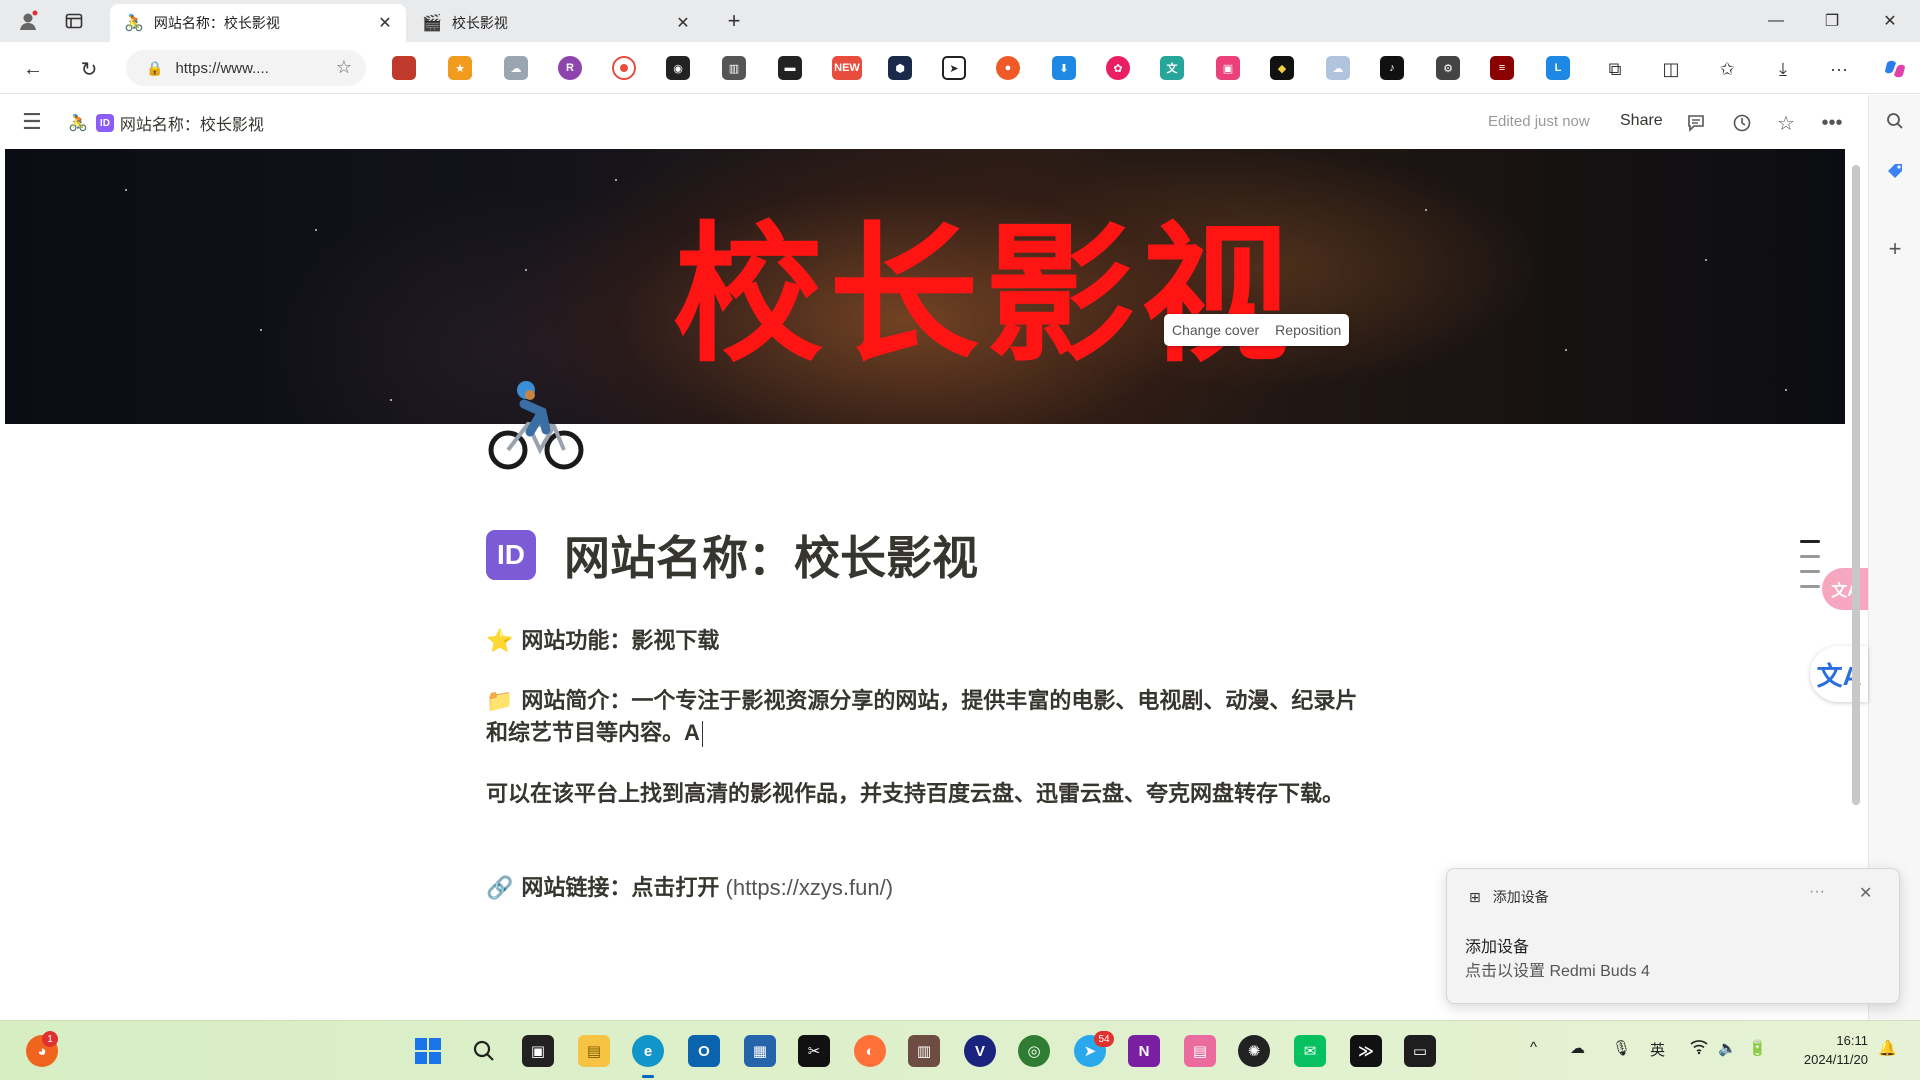 The height and width of the screenshot is (1080, 1920). What do you see at coordinates (954, 68) in the screenshot?
I see `extension-send-icon: ➤` at bounding box center [954, 68].